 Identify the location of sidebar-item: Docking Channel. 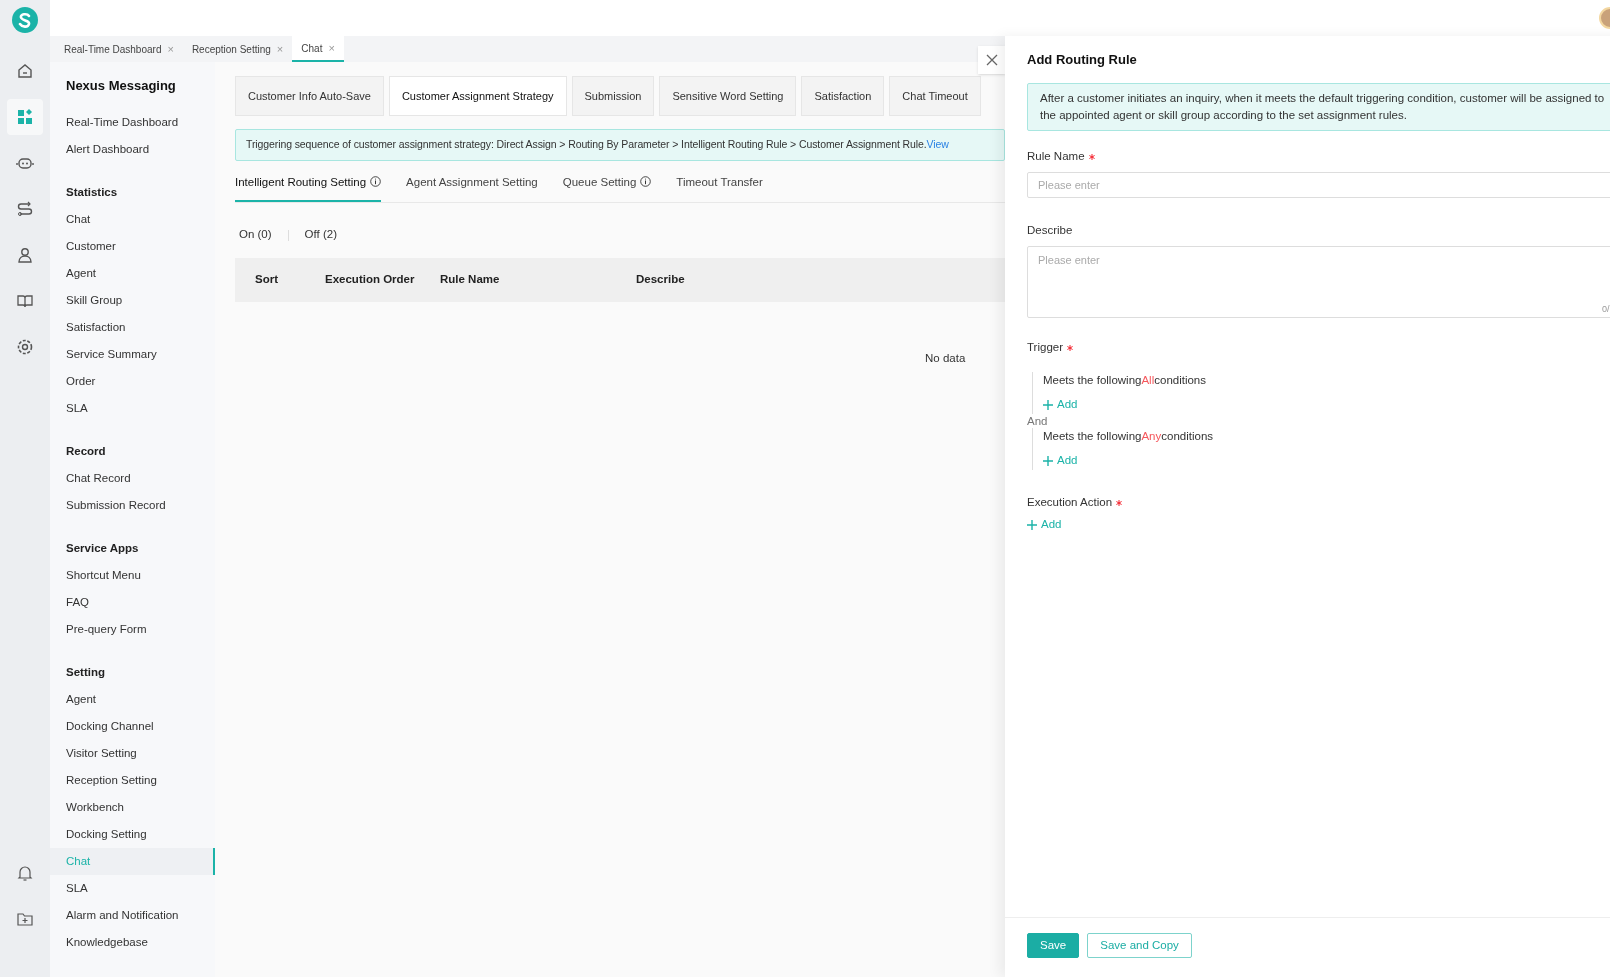
(132, 726).